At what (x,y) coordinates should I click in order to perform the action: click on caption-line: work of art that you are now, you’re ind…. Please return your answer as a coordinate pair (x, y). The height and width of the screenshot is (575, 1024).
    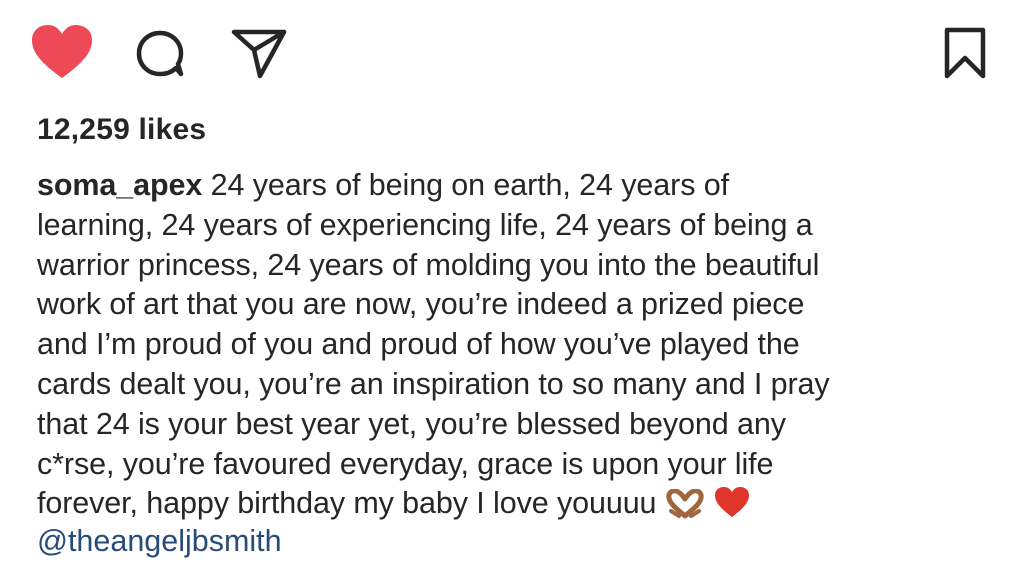
    Looking at the image, I should click on (421, 304).